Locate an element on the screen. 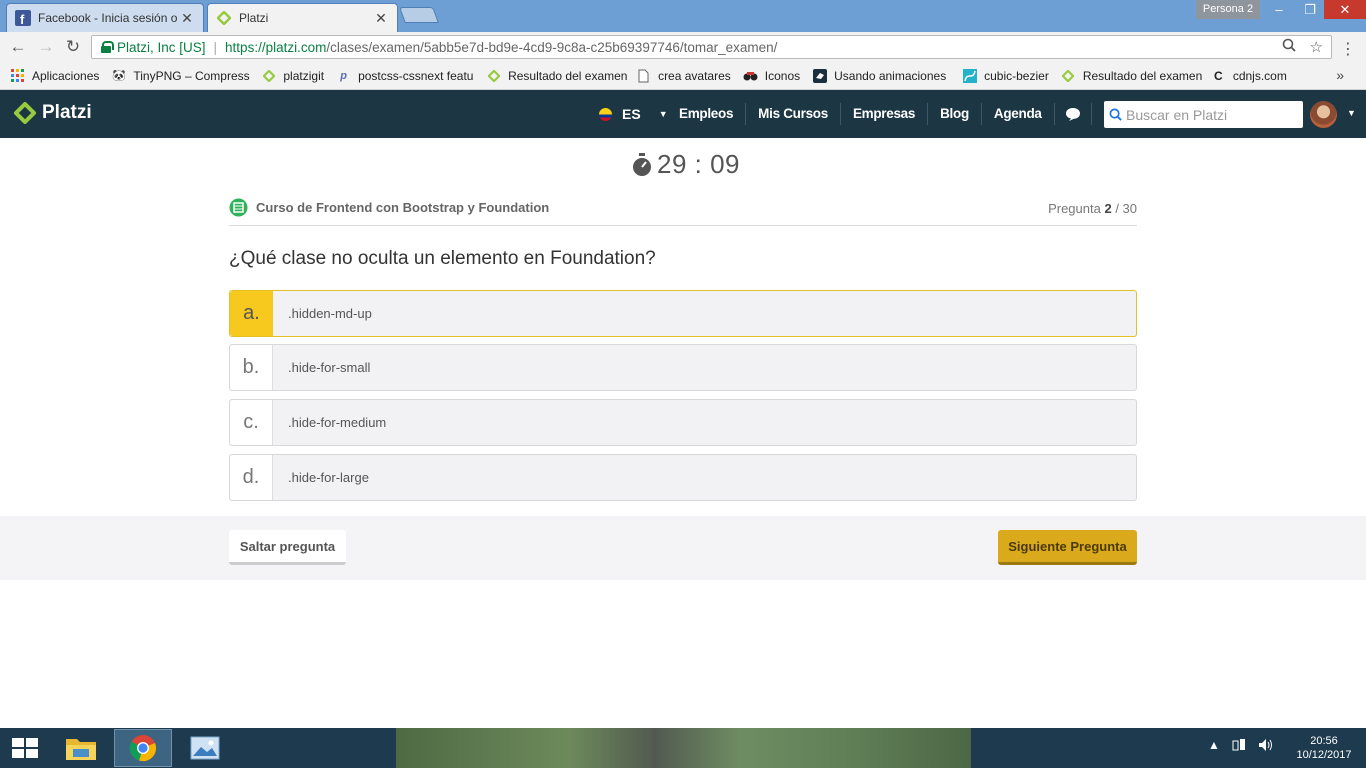  system-clock: 20:56 10/12/2017 is located at coordinates (1324, 748).